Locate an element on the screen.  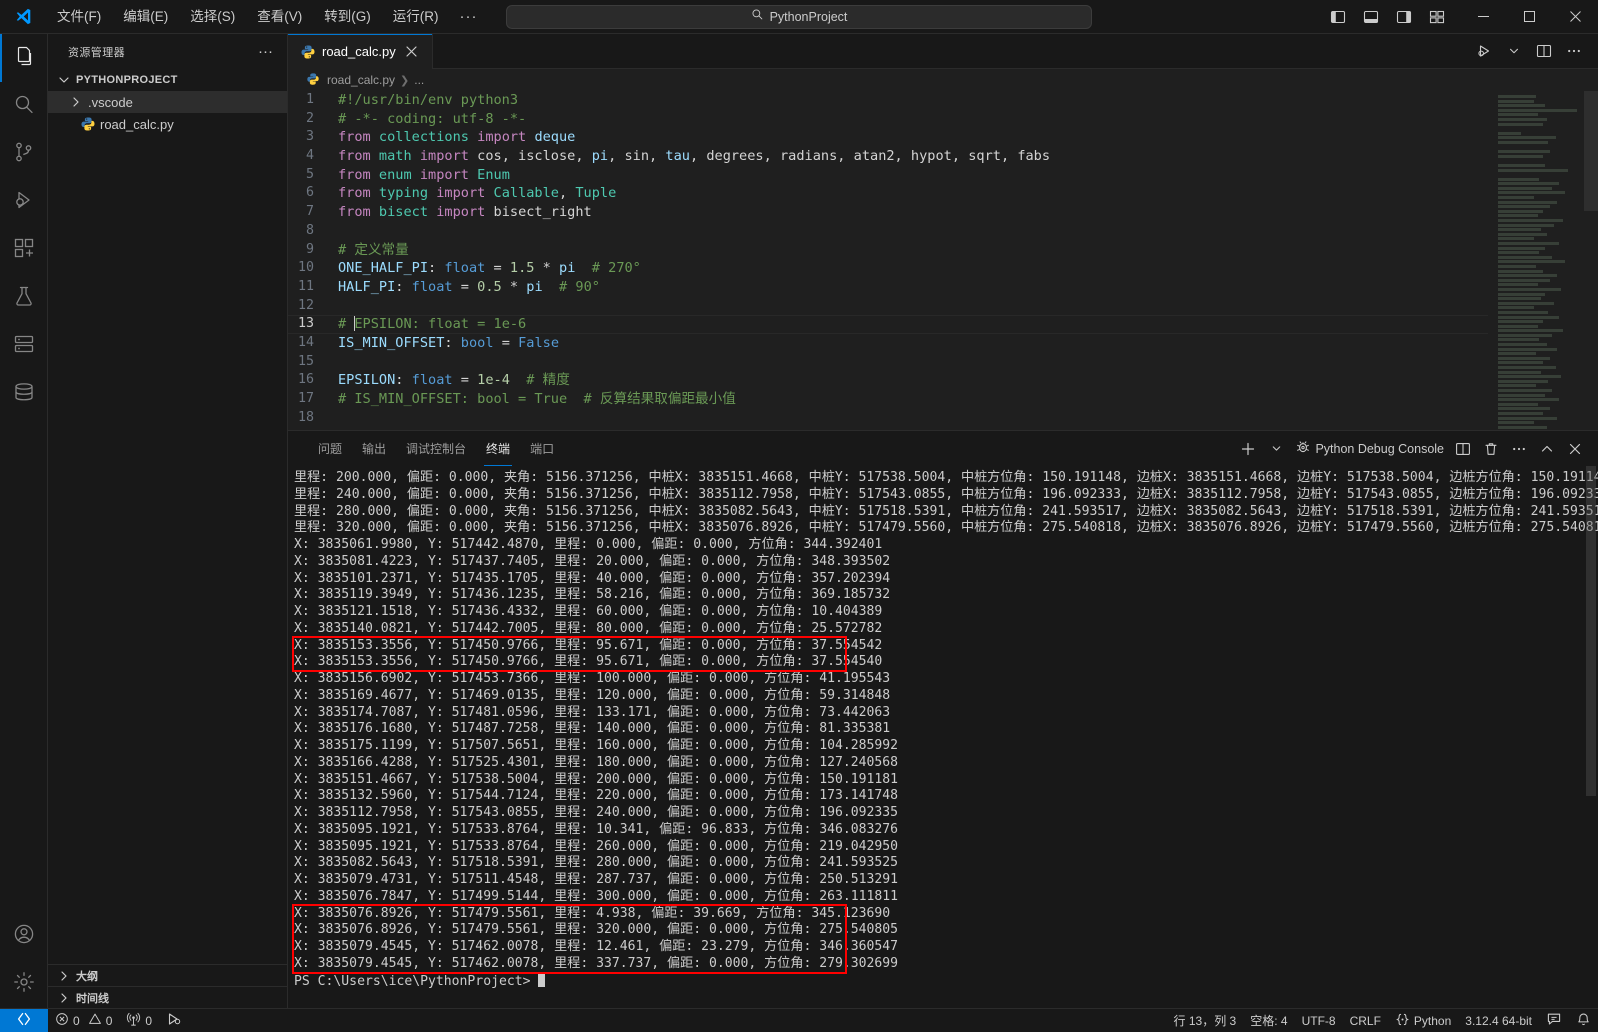
menu-more-button: ··· is located at coordinates (469, 16).